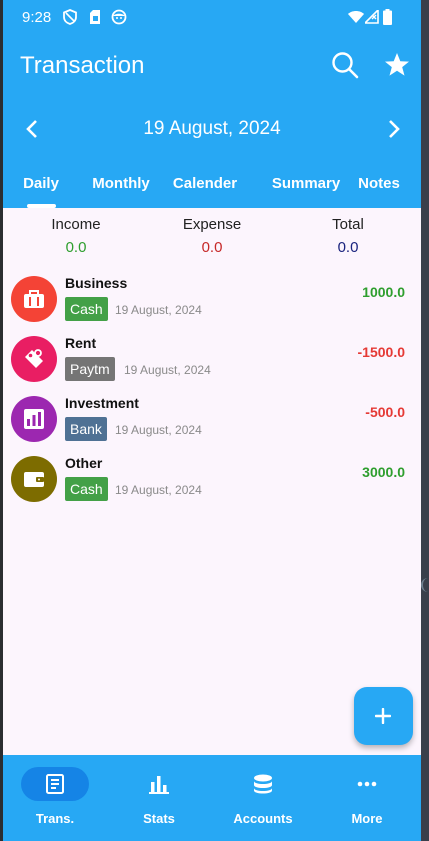  Describe the element at coordinates (212, 247) in the screenshot. I see `expense-value: 0.0` at that location.